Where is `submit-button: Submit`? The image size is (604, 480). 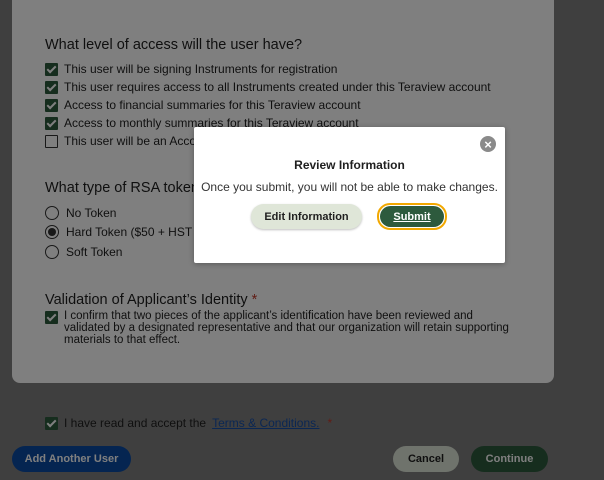
submit-button: Submit is located at coordinates (412, 216).